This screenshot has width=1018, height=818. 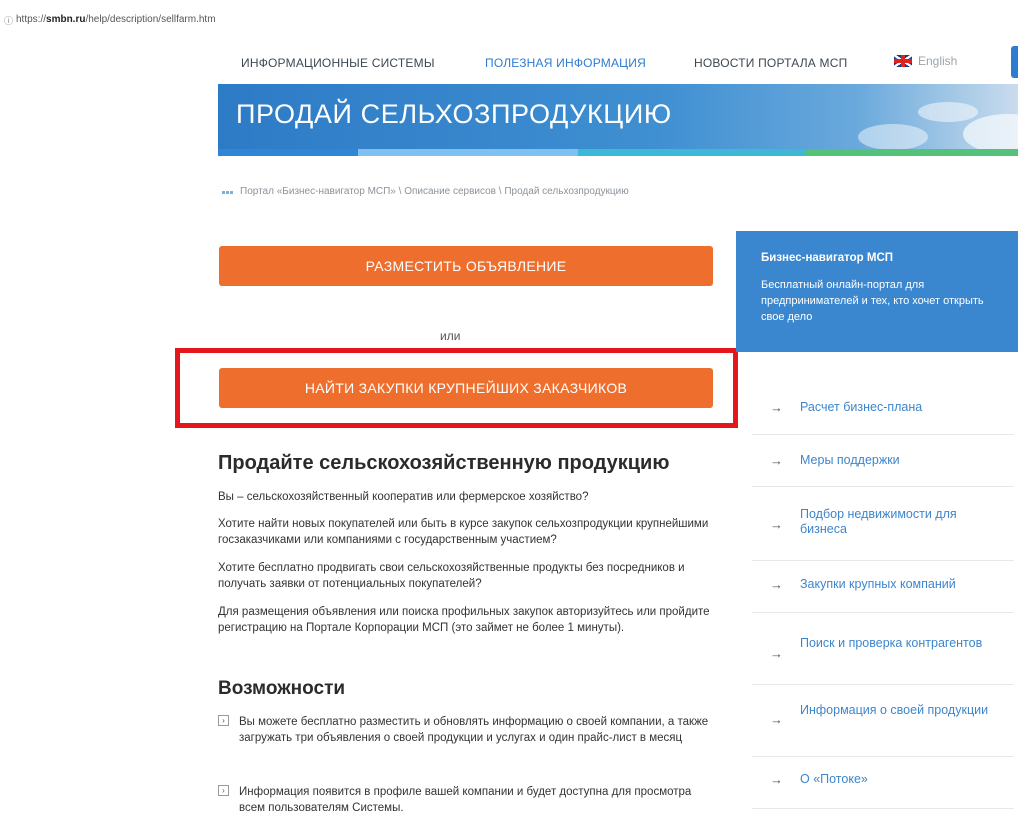 I want to click on nav-item-useful-information: ПОЛЕЗНАЯ ИНФОРМАЦИЯ, so click(x=565, y=63).